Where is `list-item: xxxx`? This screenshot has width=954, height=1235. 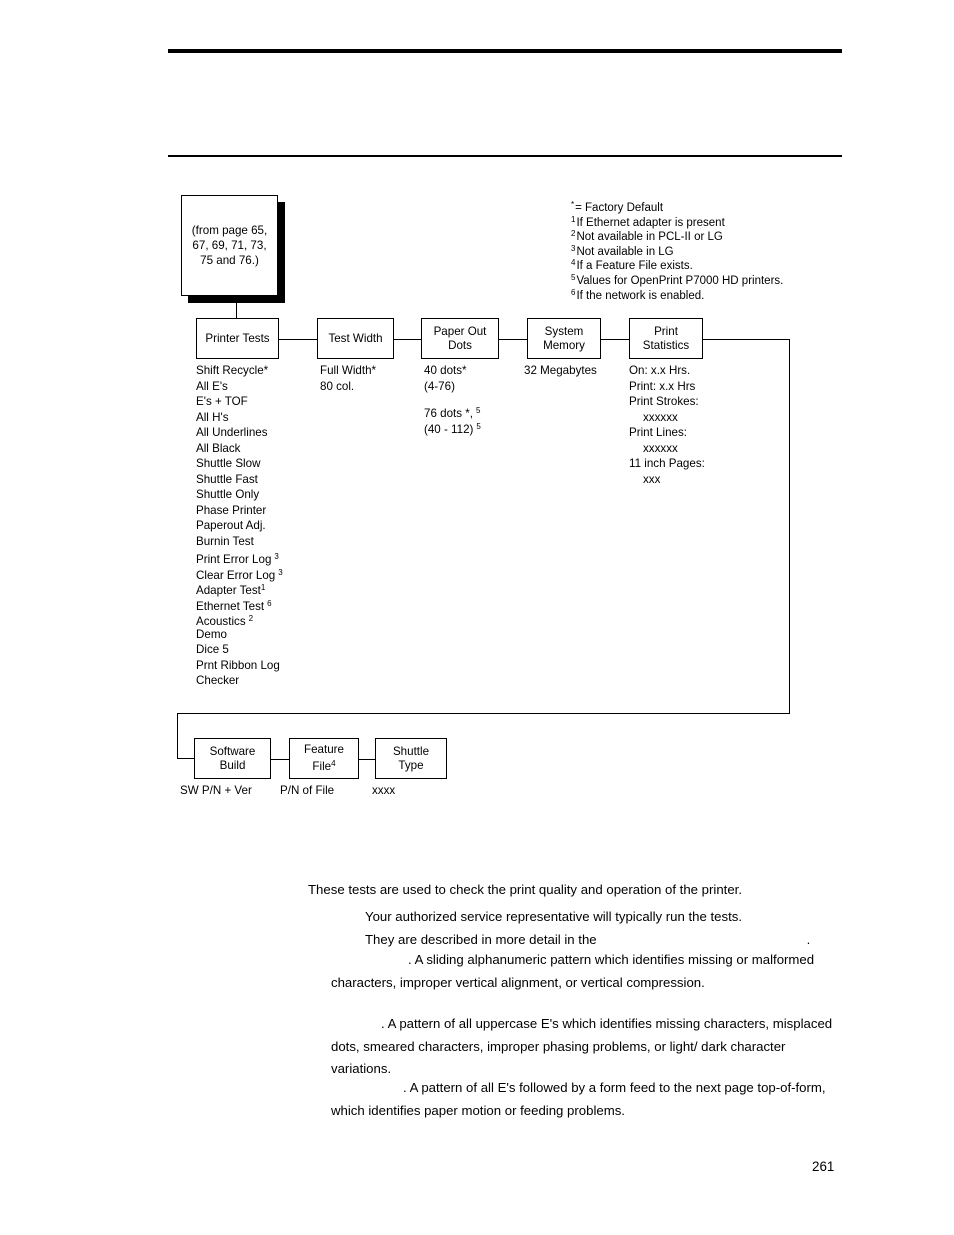 list-item: xxxx is located at coordinates (384, 790).